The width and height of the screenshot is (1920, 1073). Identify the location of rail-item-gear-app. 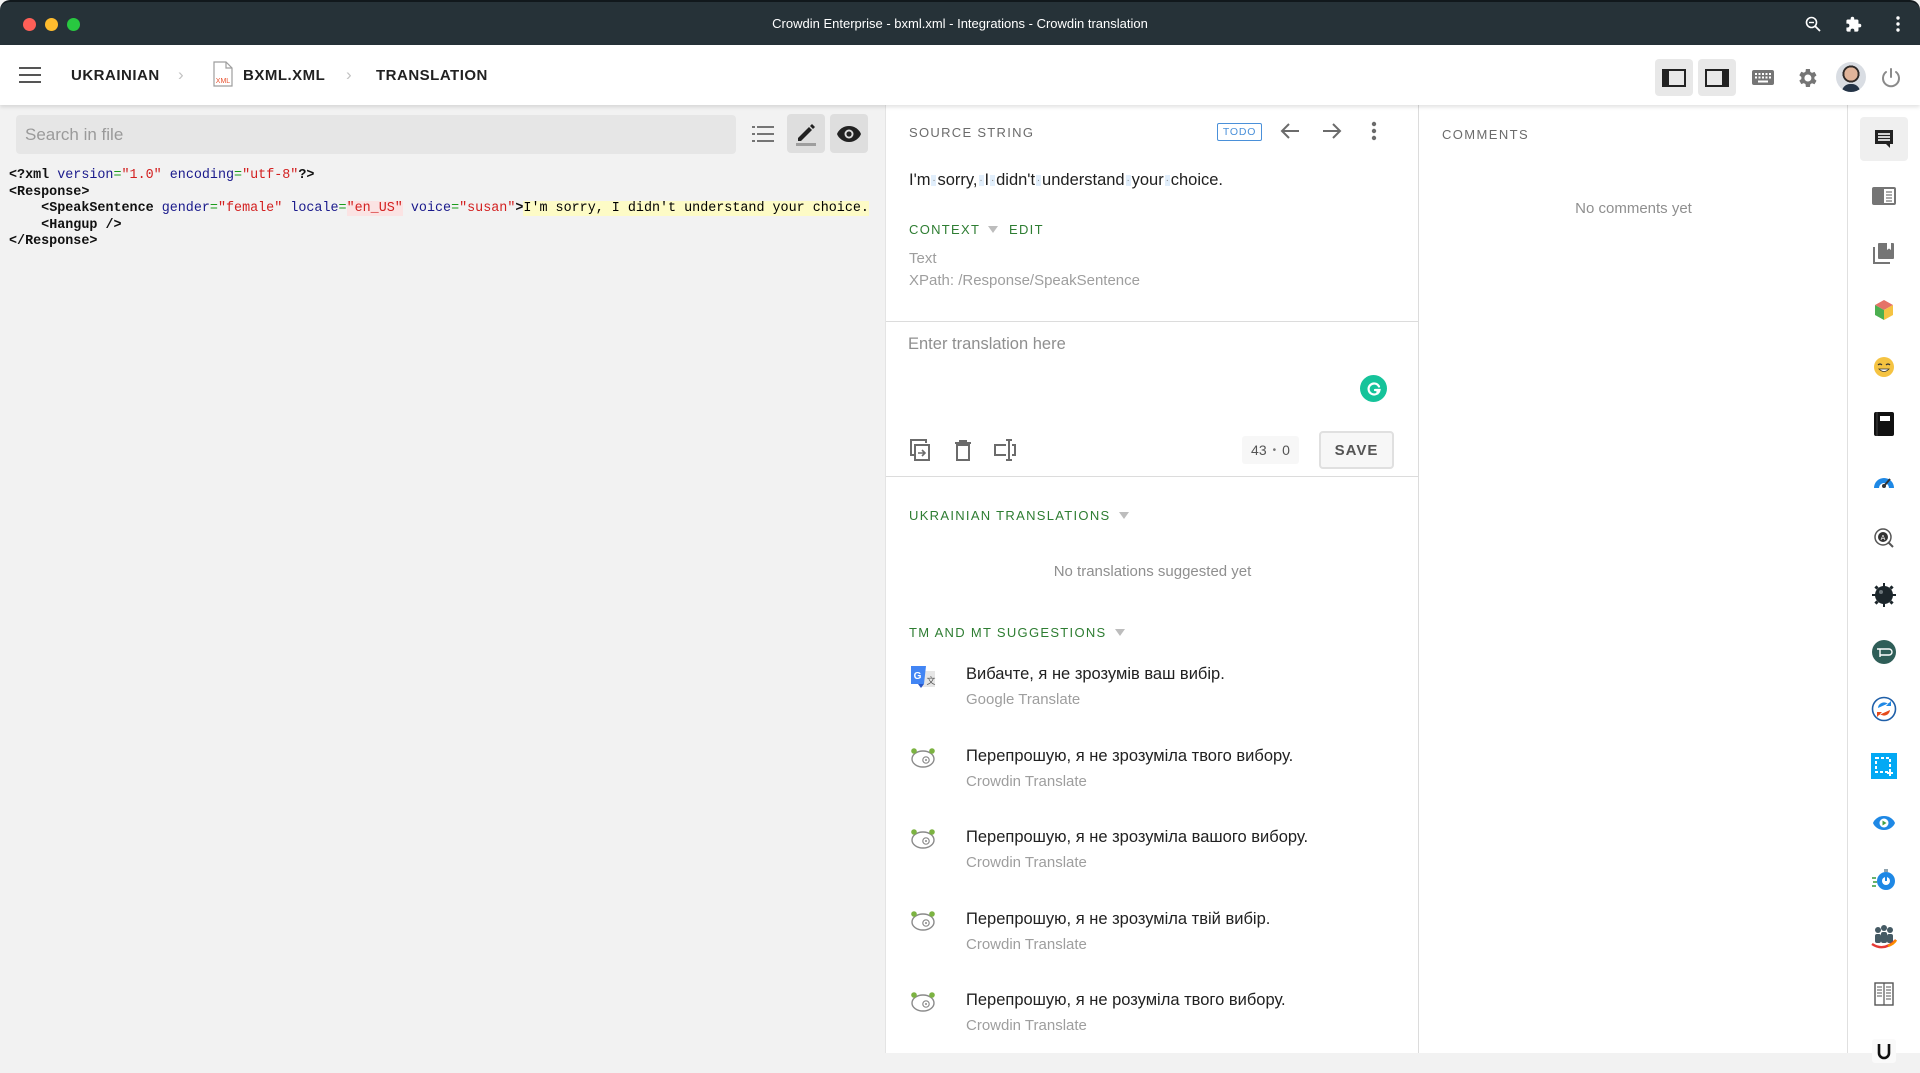
(1884, 595).